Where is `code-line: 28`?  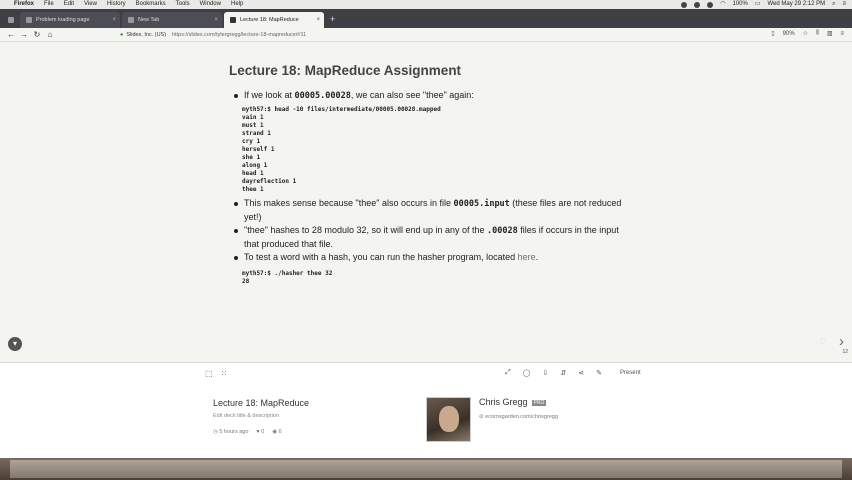 code-line: 28 is located at coordinates (246, 281).